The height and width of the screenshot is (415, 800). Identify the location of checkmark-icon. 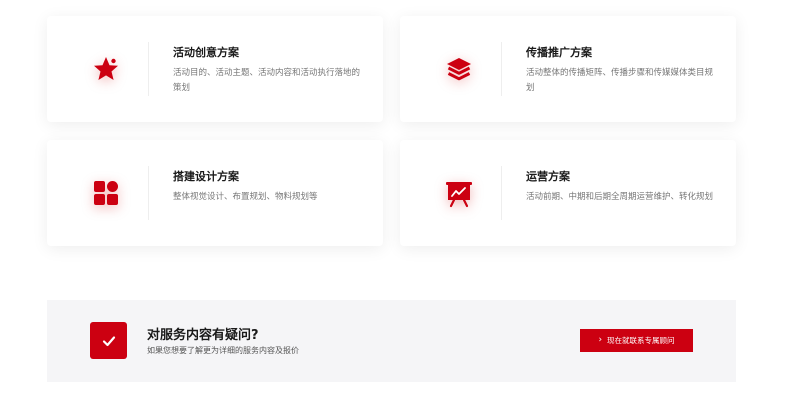
(108, 340).